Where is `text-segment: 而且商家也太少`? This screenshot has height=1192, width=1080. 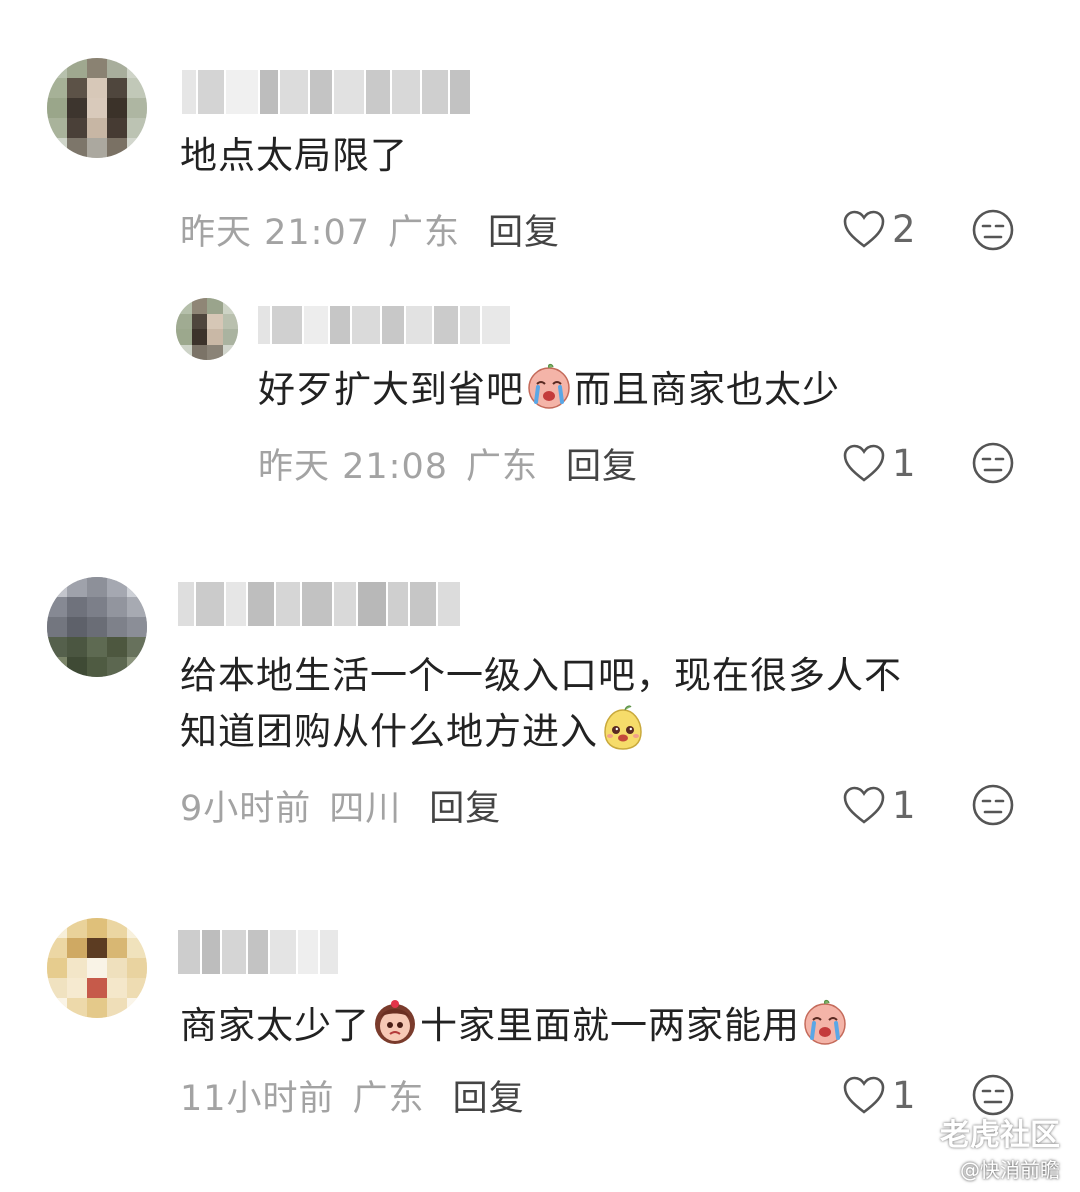 text-segment: 而且商家也太少 is located at coordinates (707, 389).